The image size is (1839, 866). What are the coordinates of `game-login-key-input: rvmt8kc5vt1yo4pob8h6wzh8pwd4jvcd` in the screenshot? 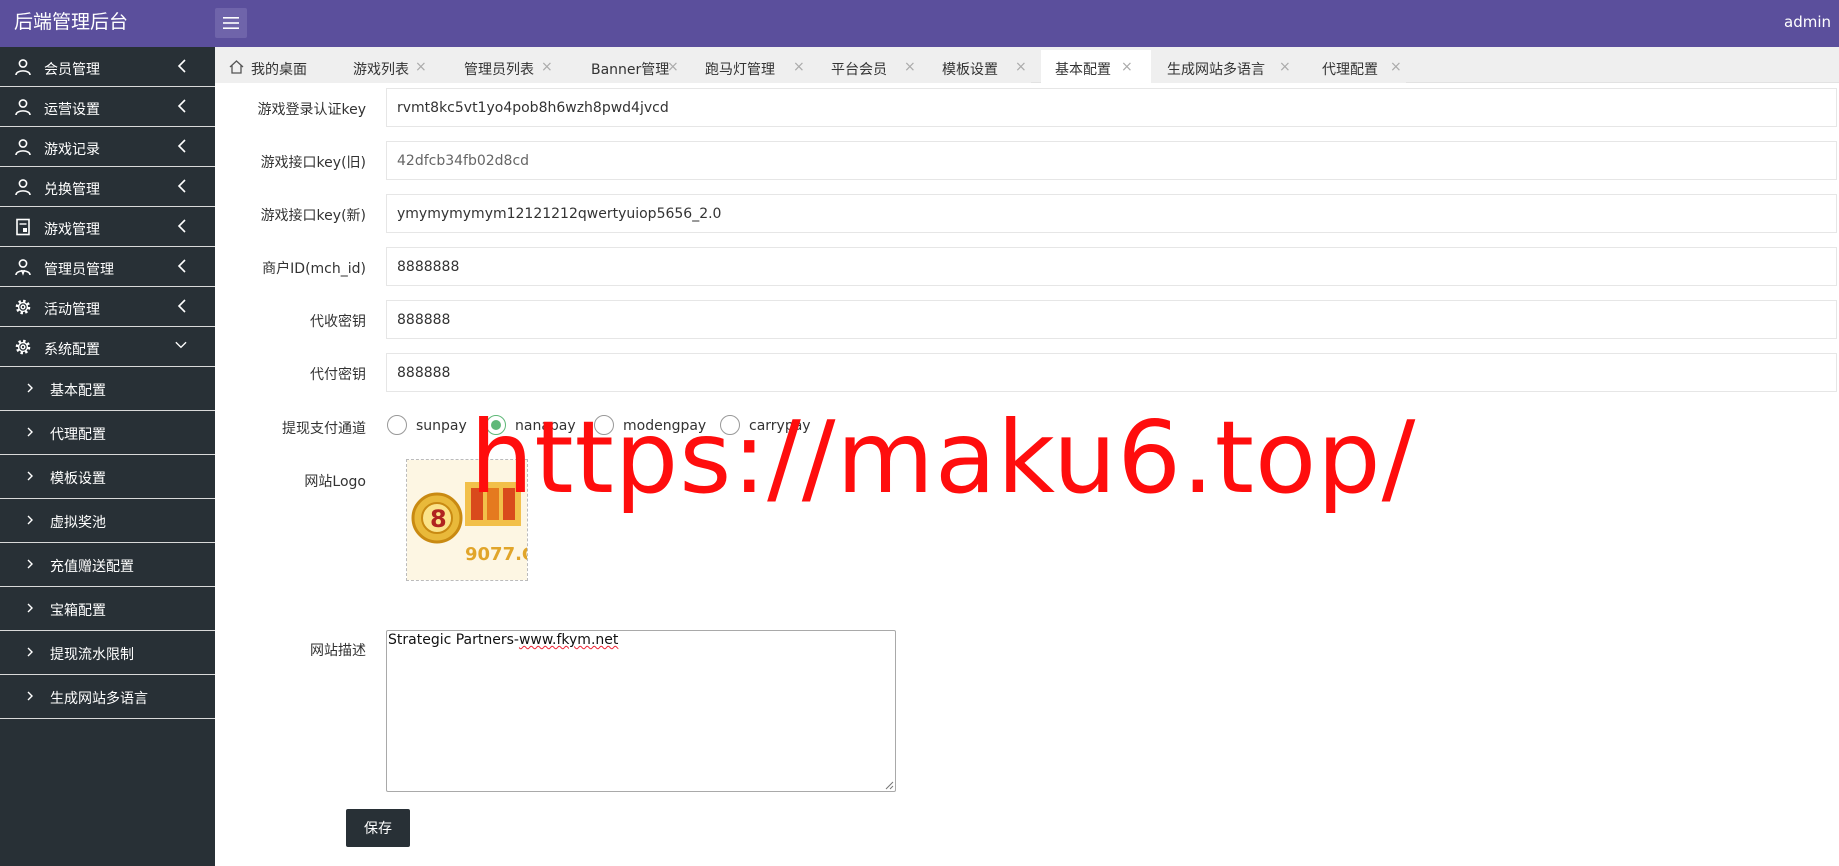 It's located at (1111, 107).